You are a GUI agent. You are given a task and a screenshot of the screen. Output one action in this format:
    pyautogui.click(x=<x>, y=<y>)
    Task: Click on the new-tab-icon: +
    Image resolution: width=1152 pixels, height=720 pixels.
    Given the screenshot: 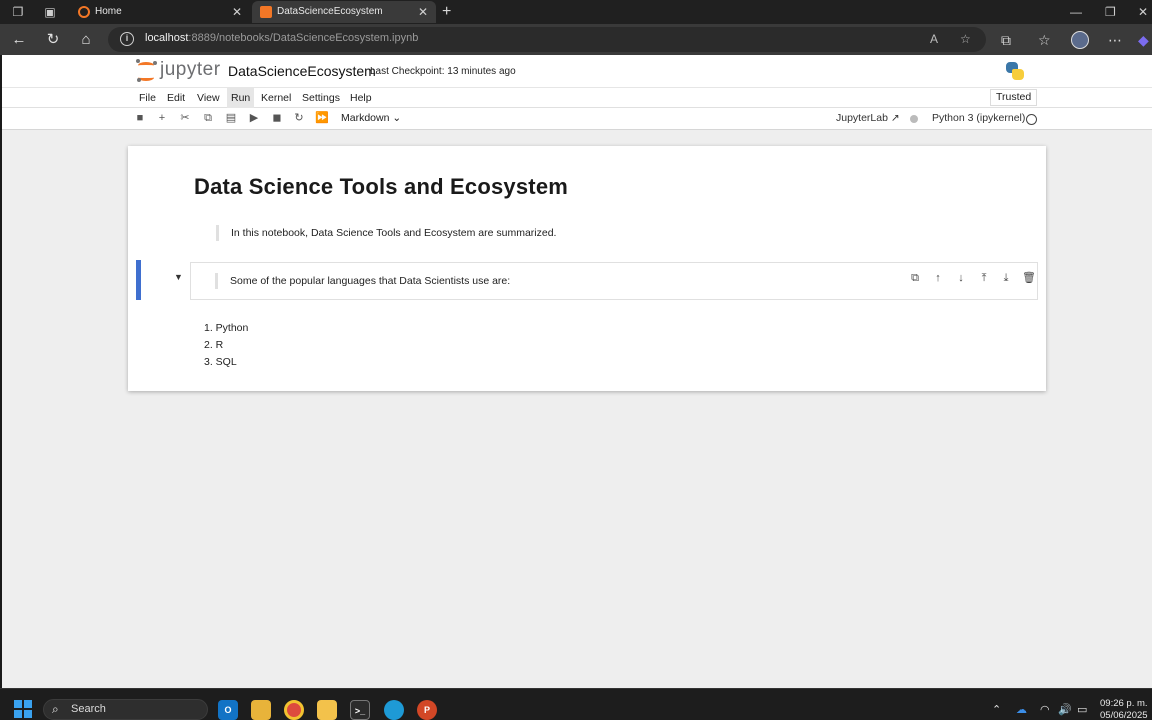 What is the action you would take?
    pyautogui.click(x=446, y=12)
    